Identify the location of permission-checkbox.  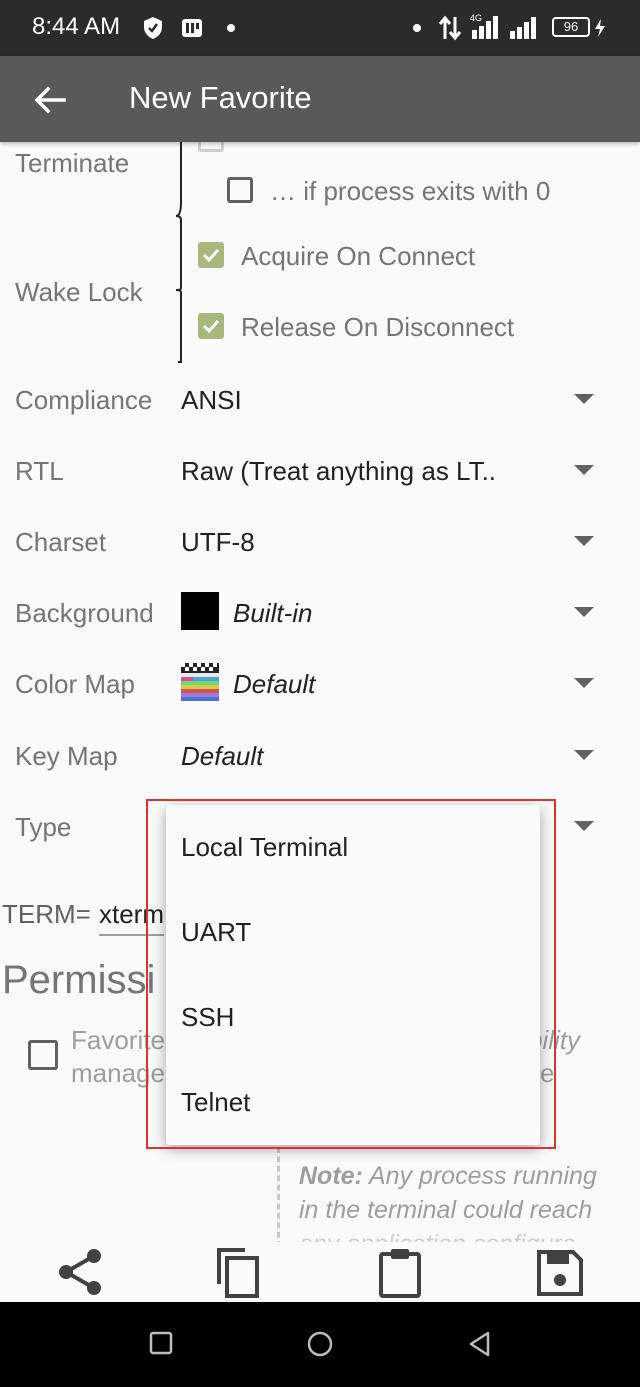
(43, 1055).